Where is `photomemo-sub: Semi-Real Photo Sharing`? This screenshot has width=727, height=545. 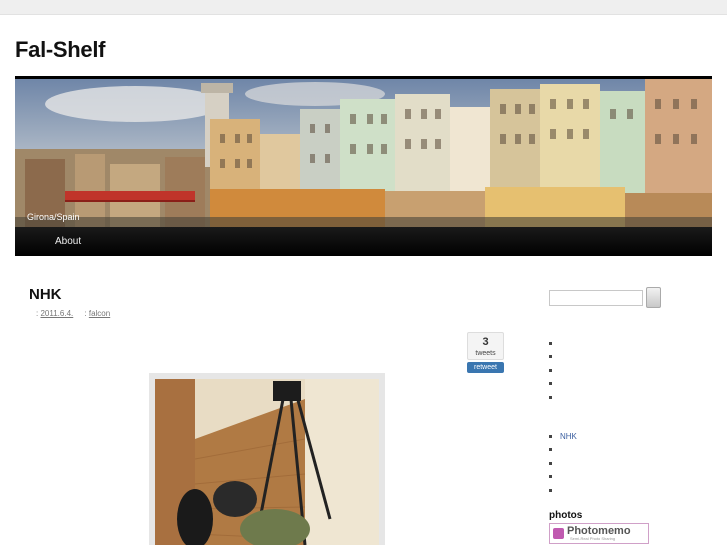
photomemo-sub: Semi-Real Photo Sharing is located at coordinates (593, 538).